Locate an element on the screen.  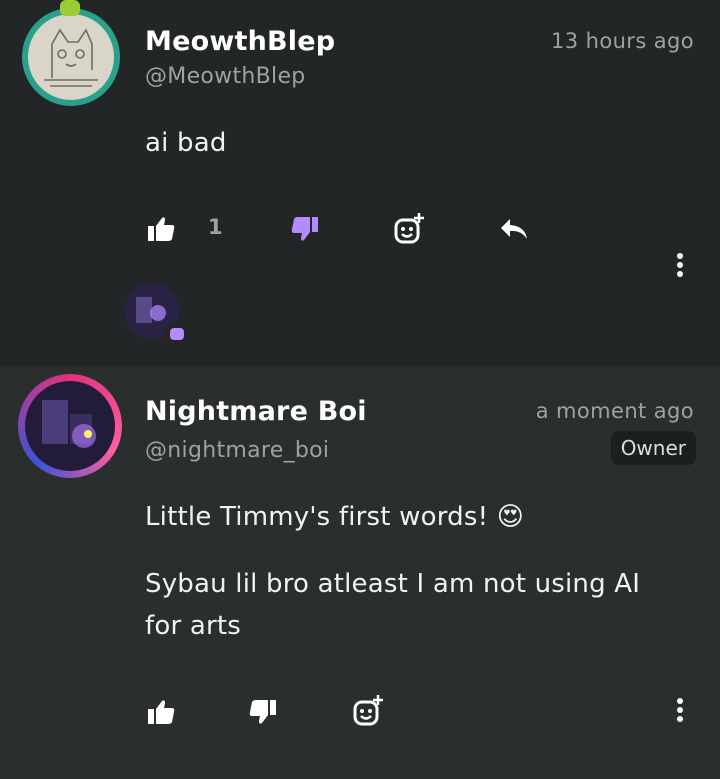
comment-text: ai bad is located at coordinates (186, 143).